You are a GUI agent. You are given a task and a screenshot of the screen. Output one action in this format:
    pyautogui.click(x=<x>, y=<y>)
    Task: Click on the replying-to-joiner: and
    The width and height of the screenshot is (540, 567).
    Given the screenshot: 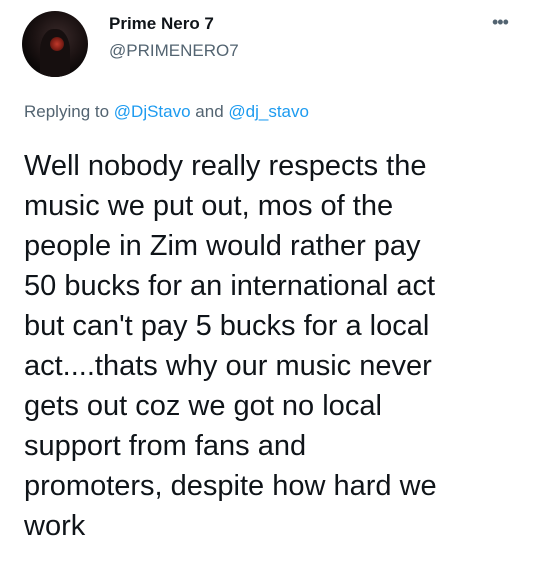 What is the action you would take?
    pyautogui.click(x=209, y=111)
    